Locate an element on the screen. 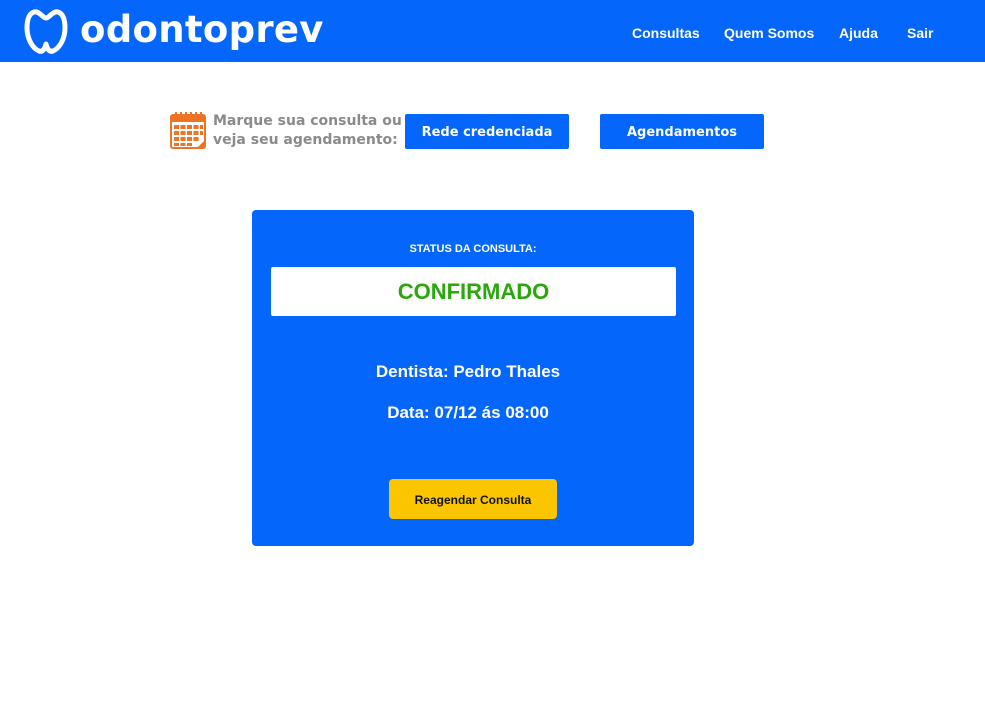 The image size is (985, 702). tooth-logo-icon is located at coordinates (46, 31).